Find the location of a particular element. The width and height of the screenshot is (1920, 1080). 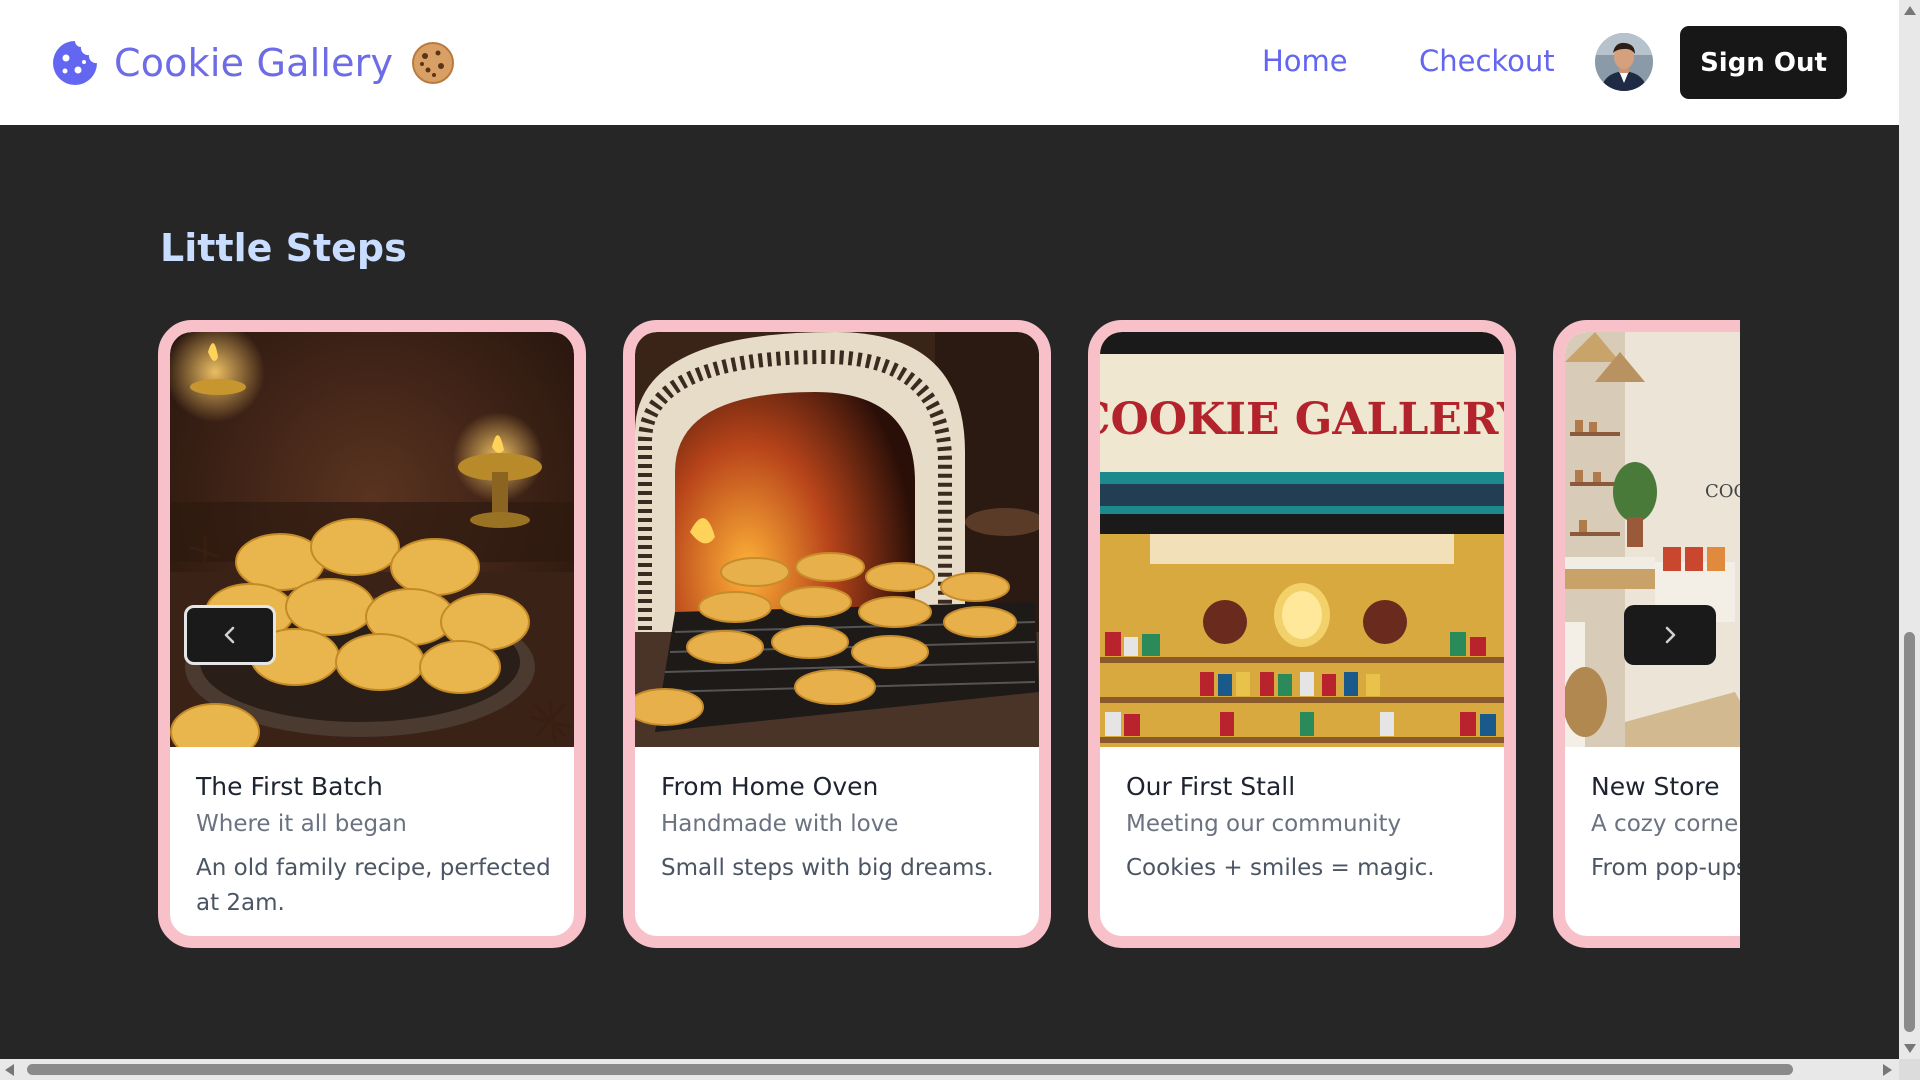

carousel-next-button is located at coordinates (1670, 635).